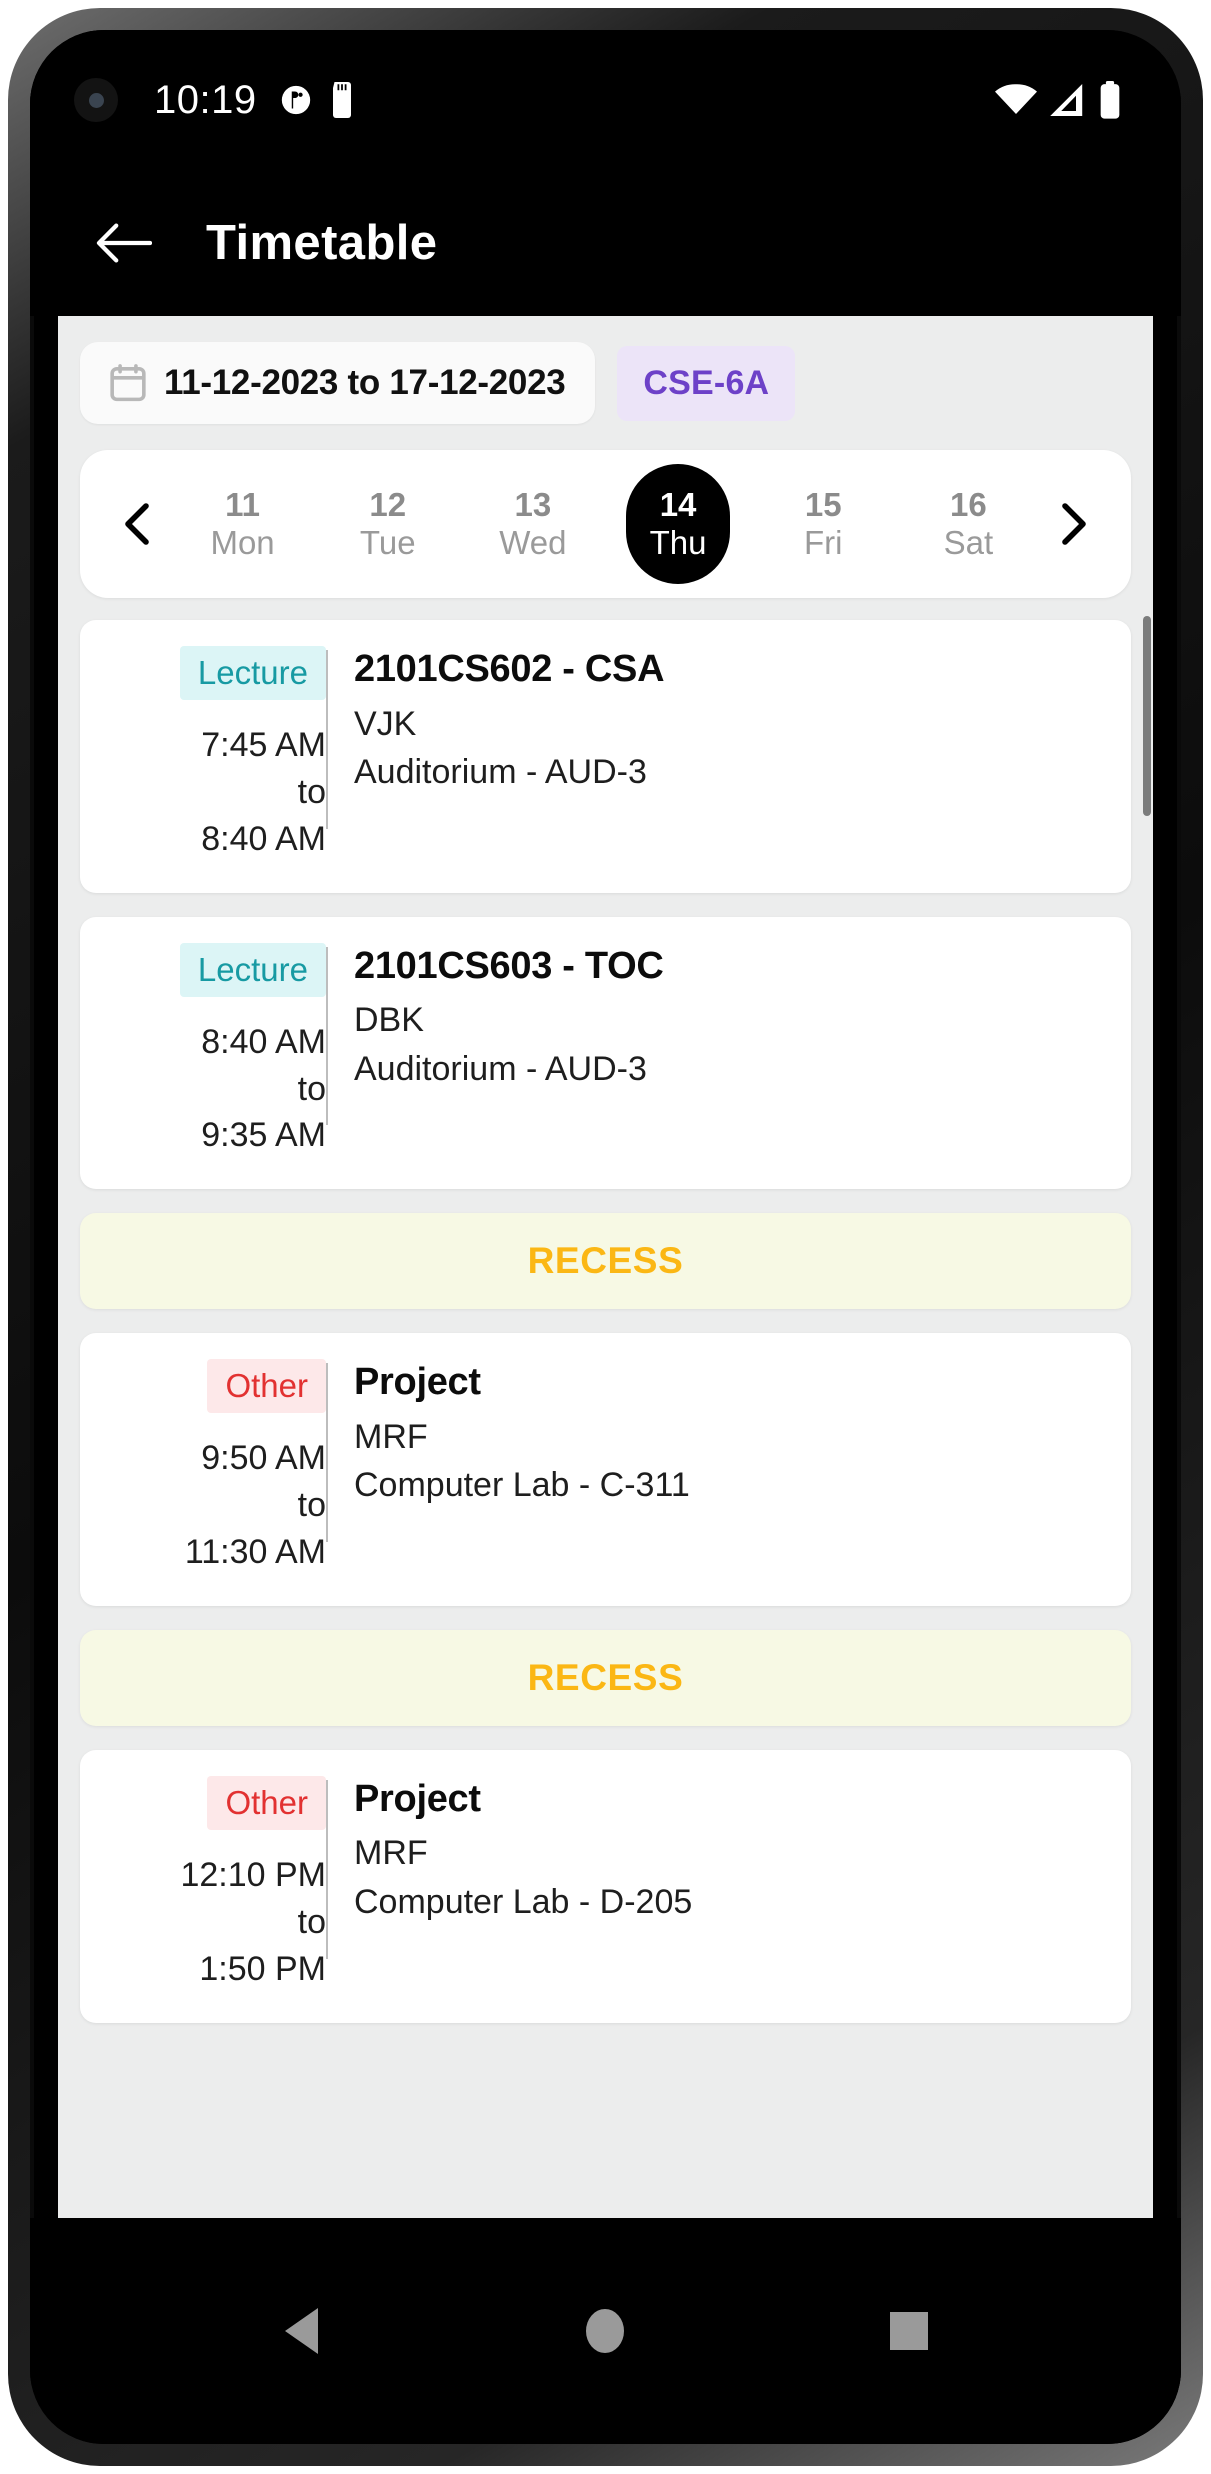 This screenshot has height=2474, width=1211. What do you see at coordinates (605, 243) in the screenshot?
I see `app-bar: Timetable` at bounding box center [605, 243].